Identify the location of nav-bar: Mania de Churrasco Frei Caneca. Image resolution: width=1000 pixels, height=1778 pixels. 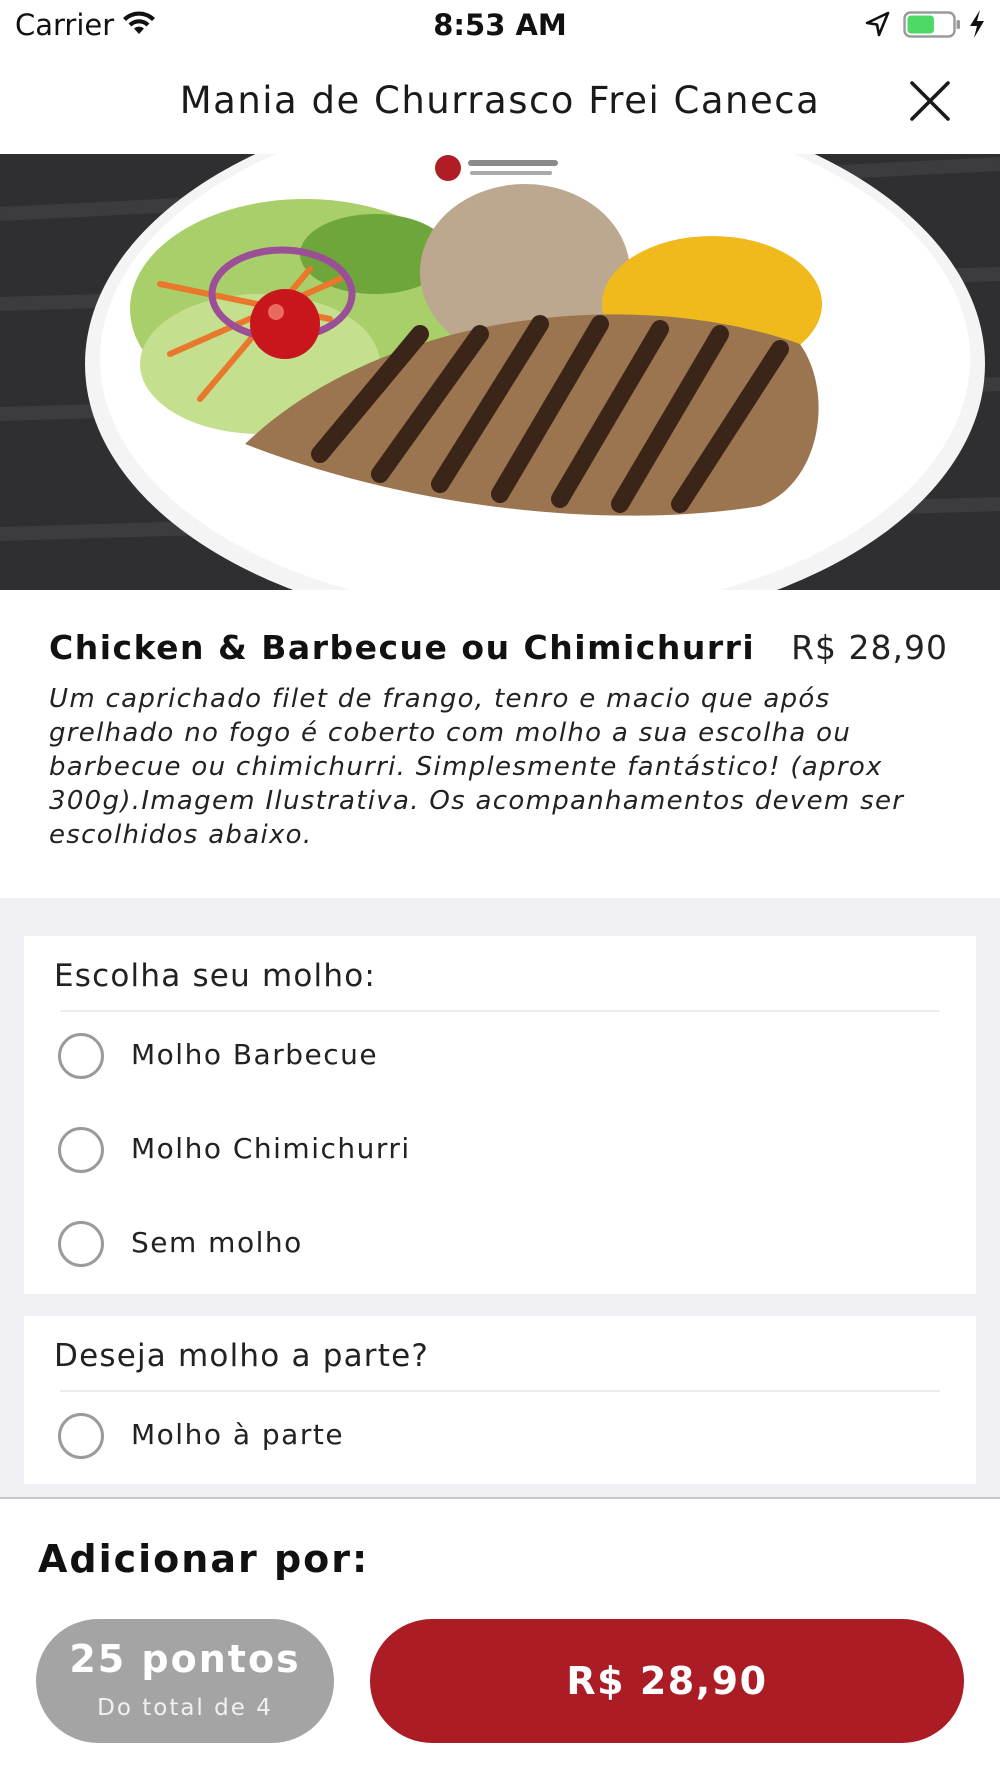
(500, 103).